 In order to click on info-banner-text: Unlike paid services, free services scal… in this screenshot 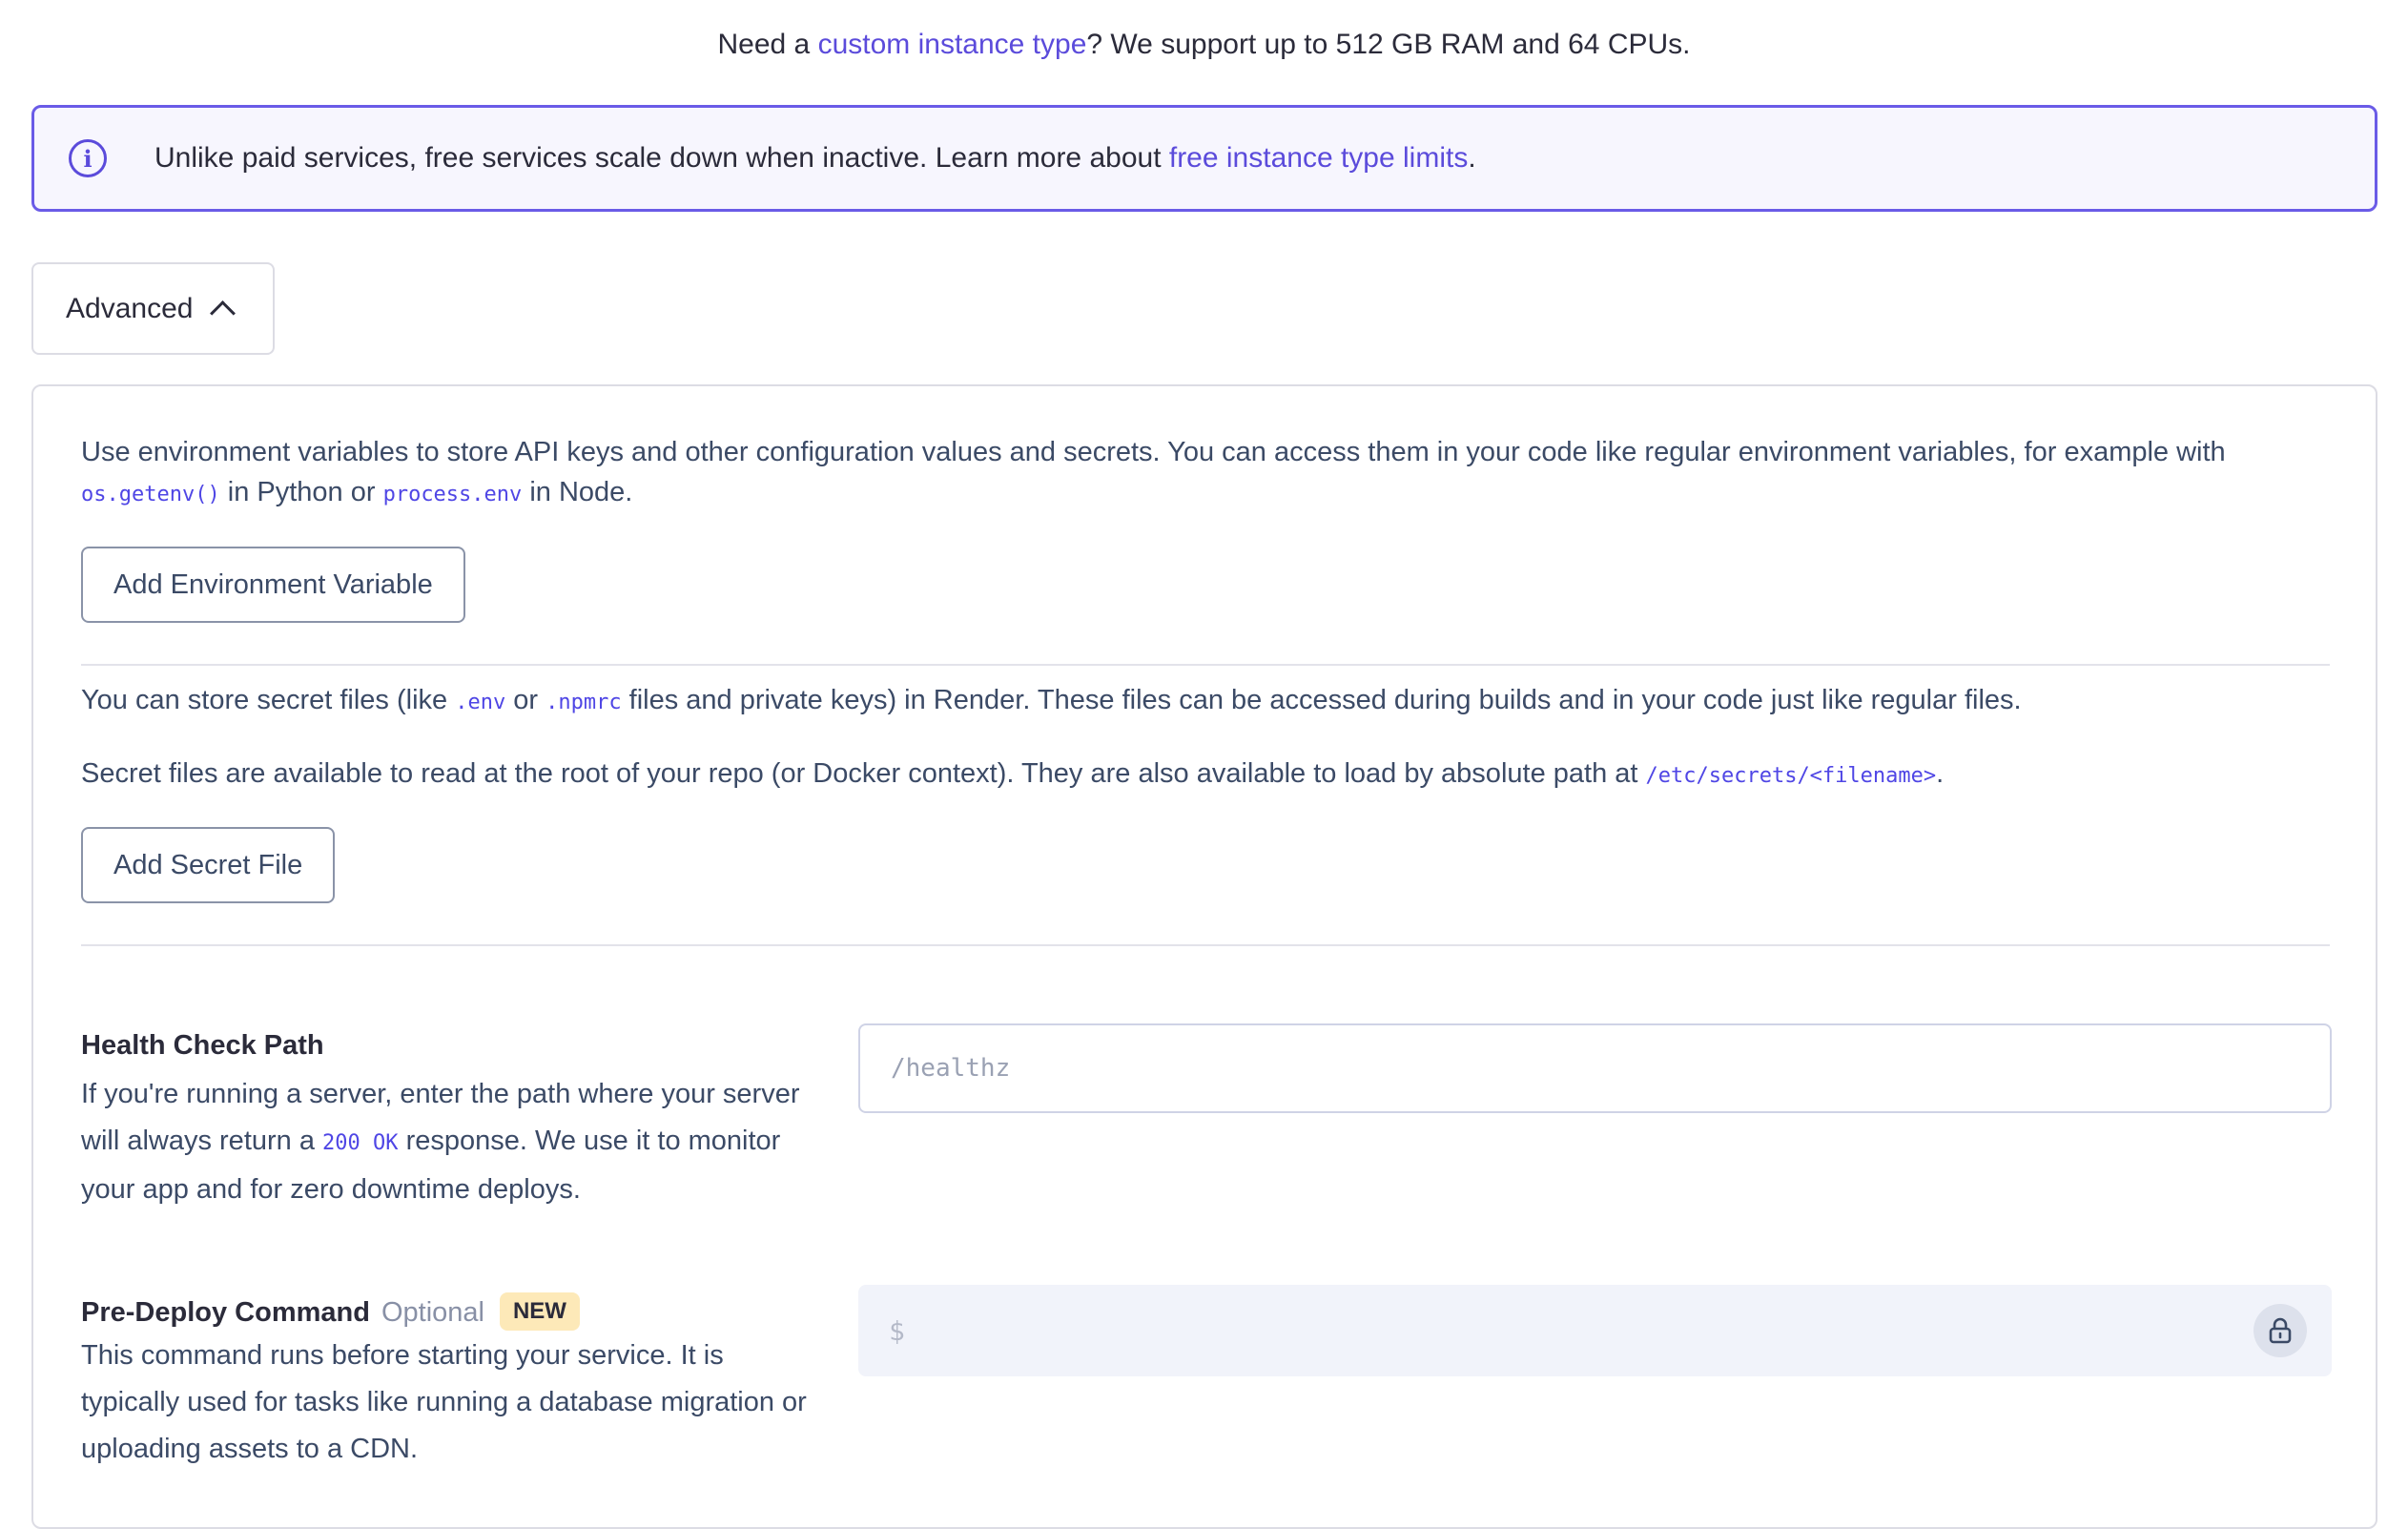, I will do `click(815, 159)`.